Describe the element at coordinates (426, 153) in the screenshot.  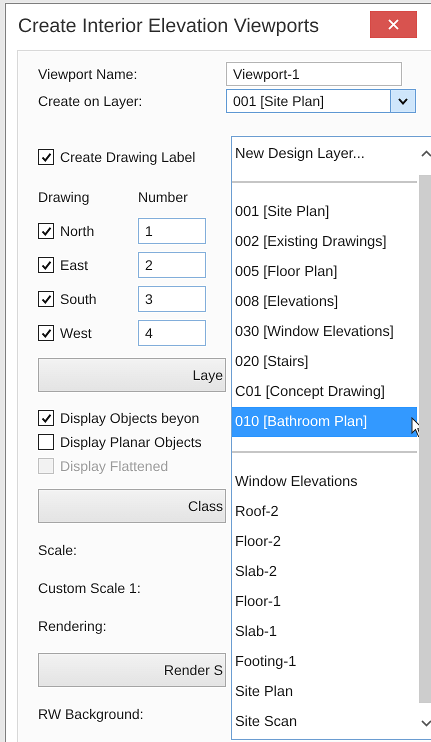
I see `scroll-up-icon` at that location.